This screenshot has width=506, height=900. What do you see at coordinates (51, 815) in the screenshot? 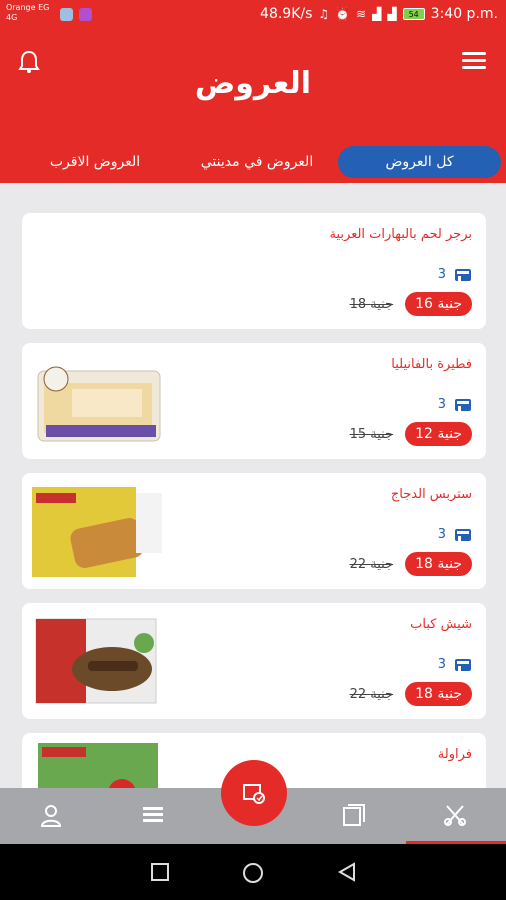
I see `profile-icon` at bounding box center [51, 815].